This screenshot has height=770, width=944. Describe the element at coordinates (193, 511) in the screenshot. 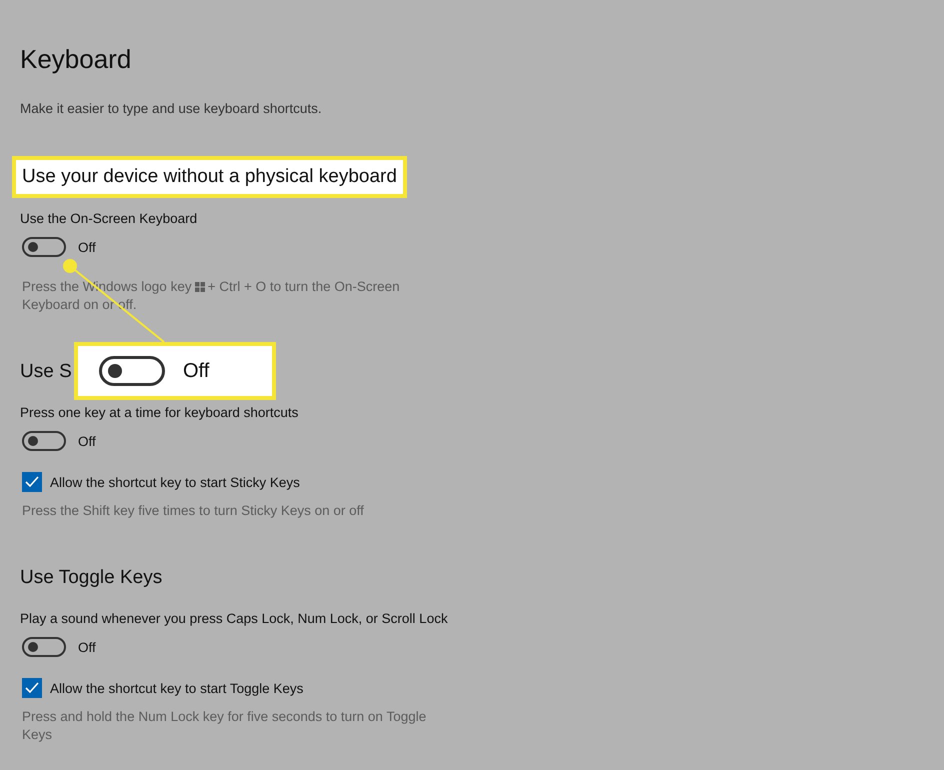

I see `hint-text: Press the Shift key five times to turn Sticky Keys on or off` at that location.